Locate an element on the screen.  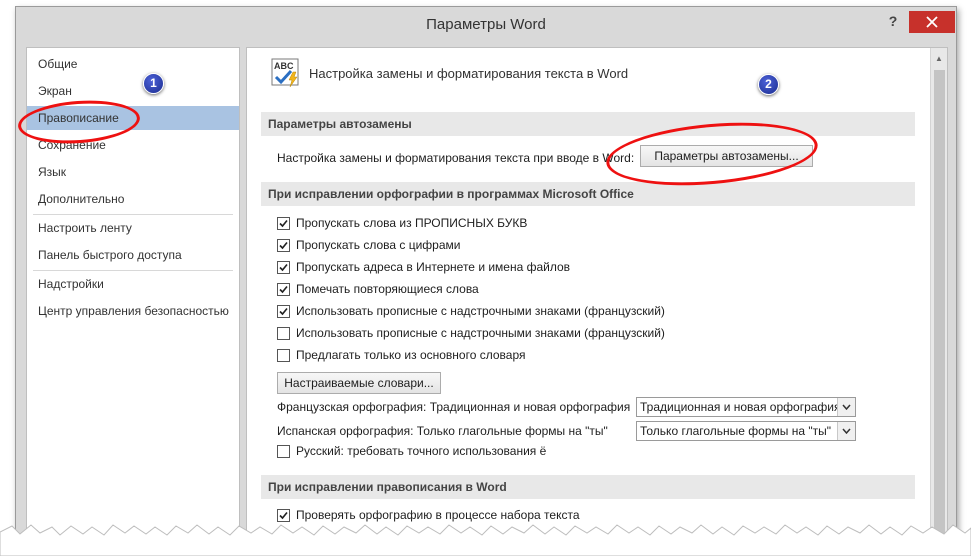
french-modes-select: Традиционная и новая орфография is located at coordinates (746, 407).